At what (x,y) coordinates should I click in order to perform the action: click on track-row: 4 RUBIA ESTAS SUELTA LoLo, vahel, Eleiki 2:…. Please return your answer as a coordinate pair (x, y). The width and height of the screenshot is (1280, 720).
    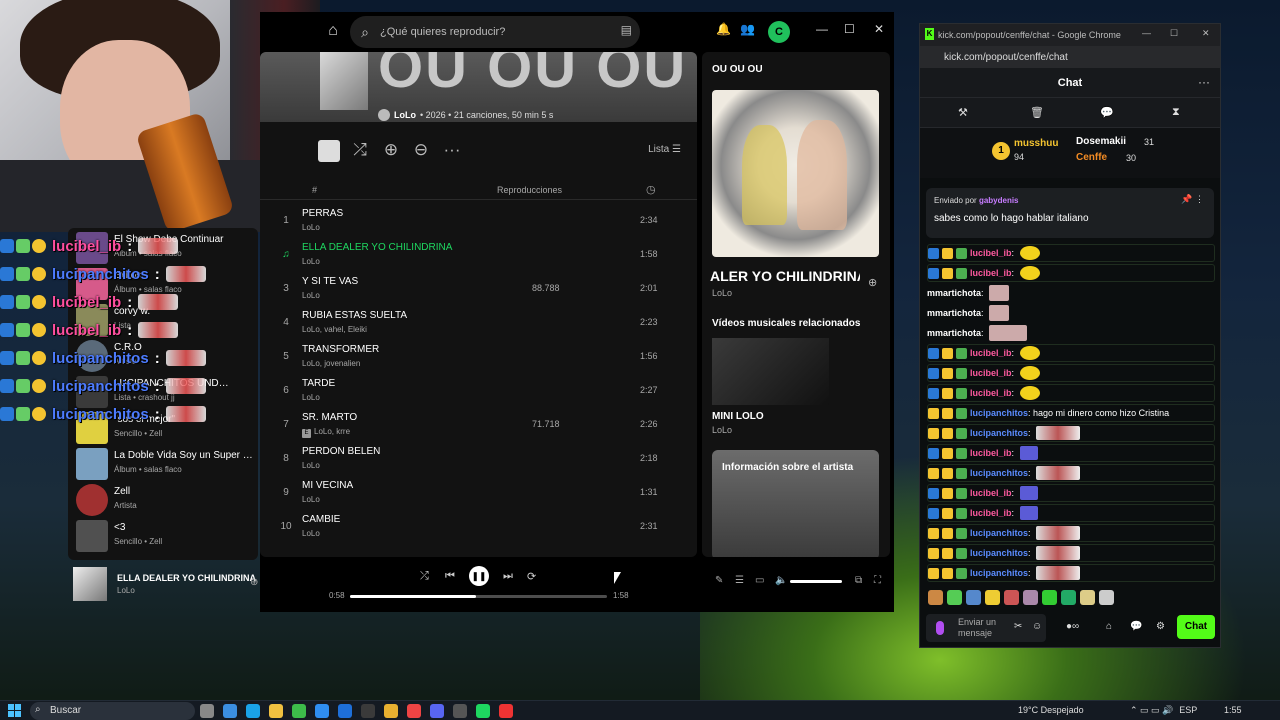
    Looking at the image, I should click on (478, 323).